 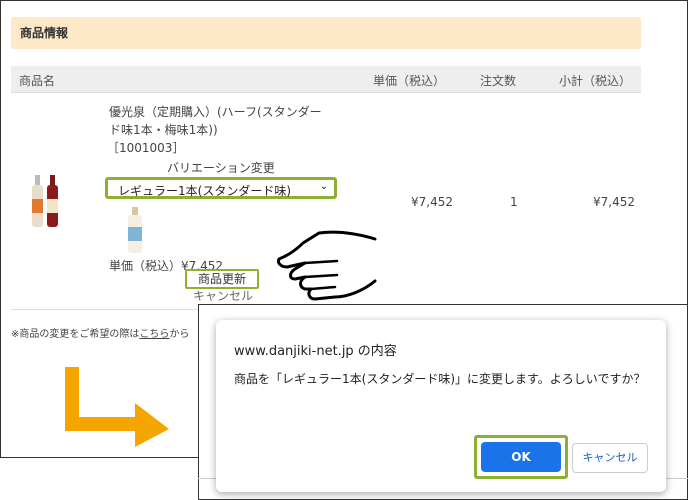 What do you see at coordinates (440, 379) in the screenshot?
I see `dialog-message: 商品を「レギュラー1本(スタンダード味)」に変更します。よろしいですか？` at bounding box center [440, 379].